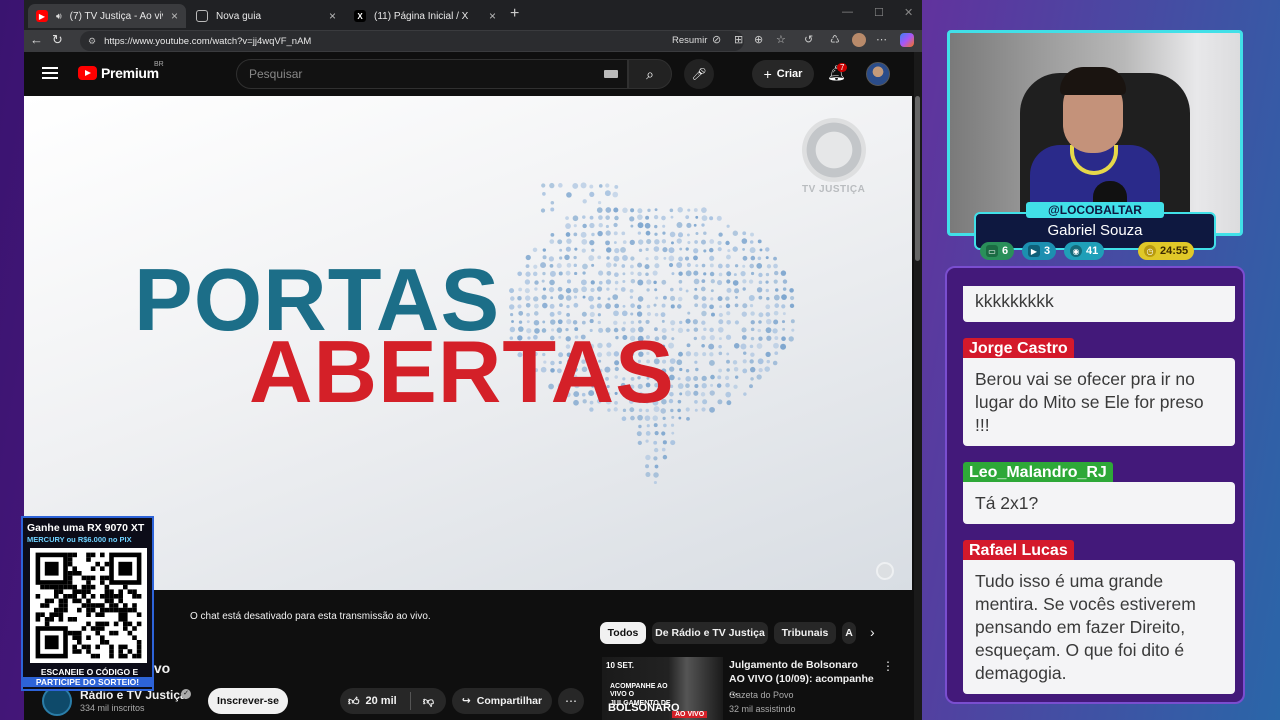 Image resolution: width=1280 pixels, height=720 pixels. I want to click on chip-next: A, so click(849, 633).